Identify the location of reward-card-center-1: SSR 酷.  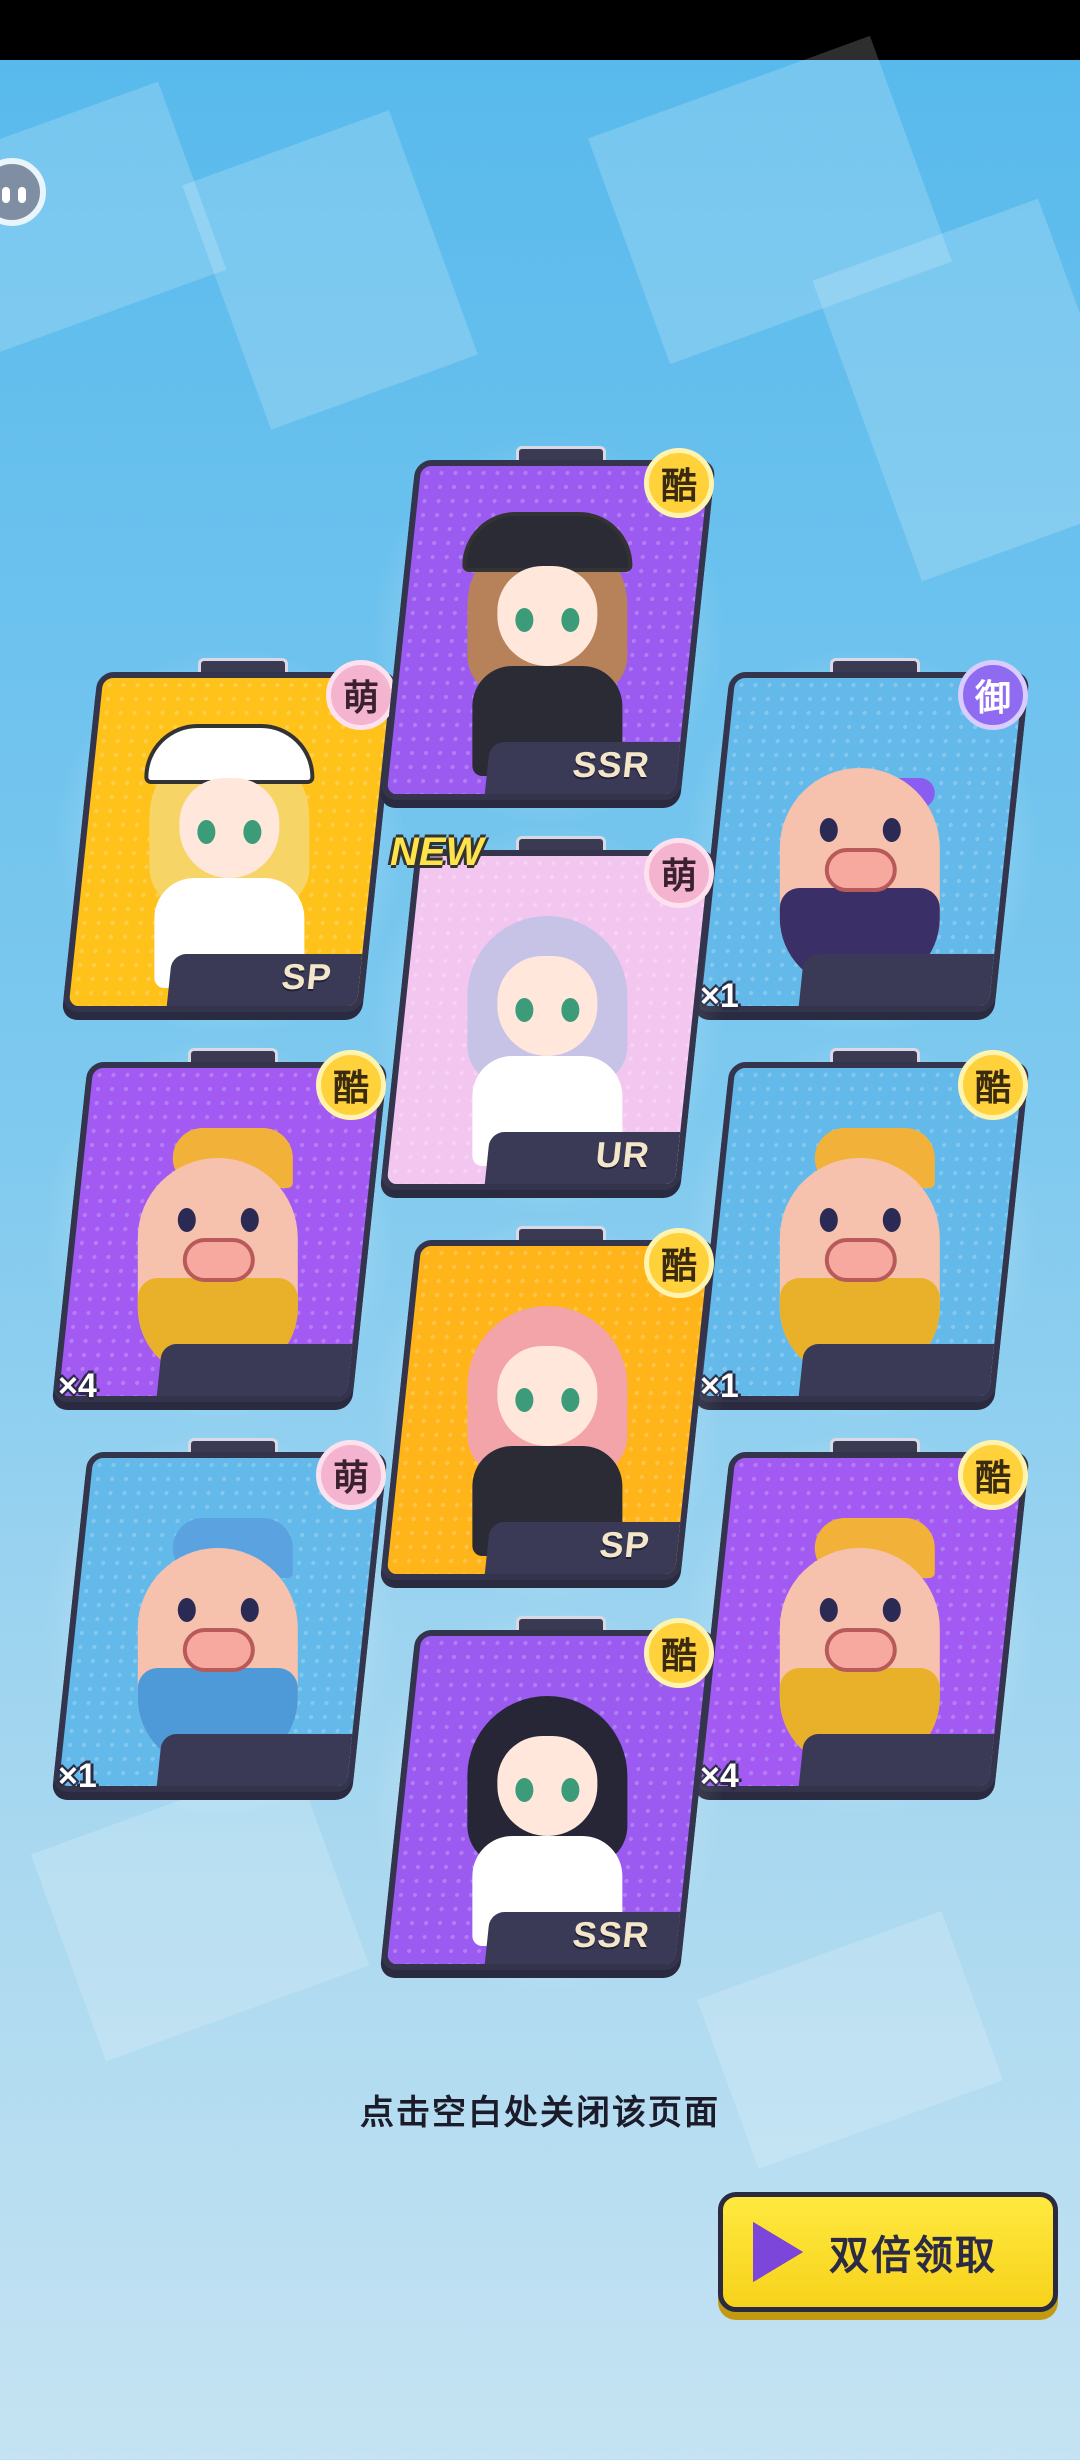
(548, 630).